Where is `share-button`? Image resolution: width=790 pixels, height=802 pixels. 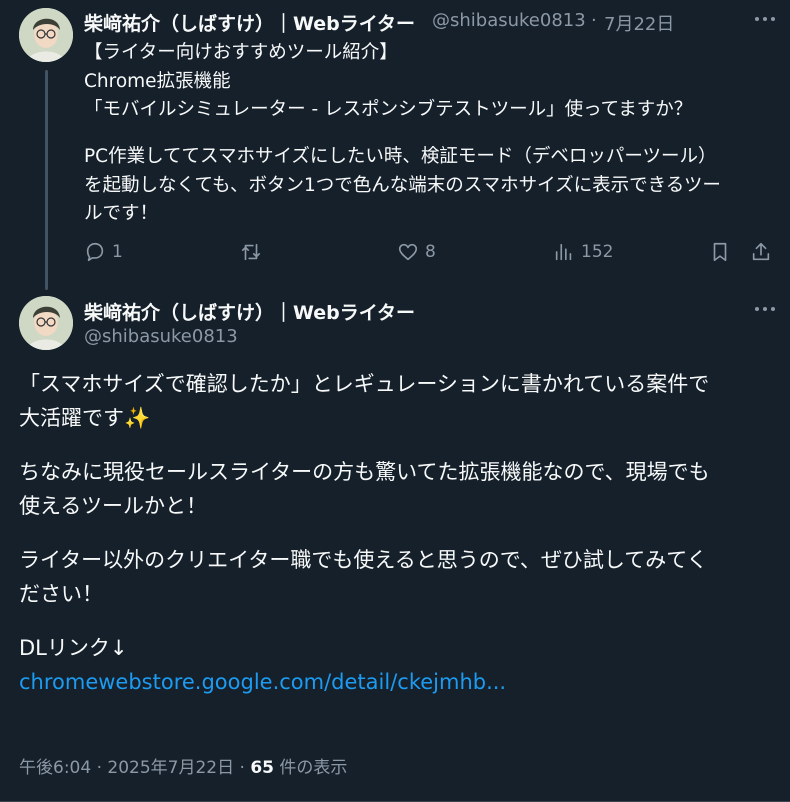 share-button is located at coordinates (761, 252).